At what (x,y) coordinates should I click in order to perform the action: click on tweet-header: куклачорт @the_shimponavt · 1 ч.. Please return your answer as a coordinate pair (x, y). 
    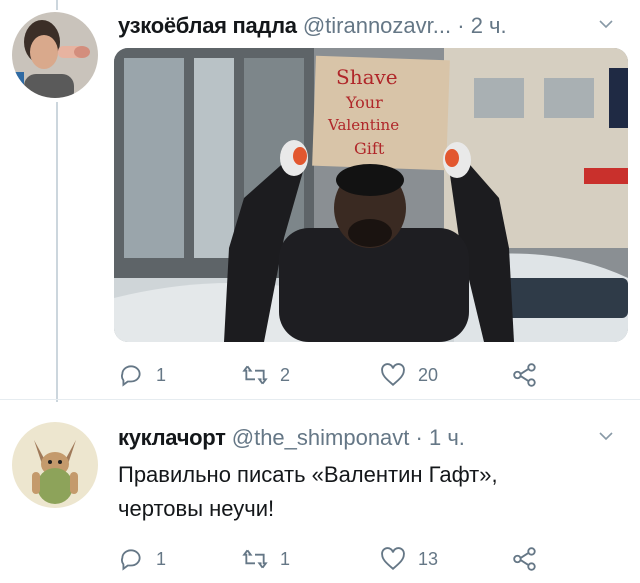
    Looking at the image, I should click on (372, 438).